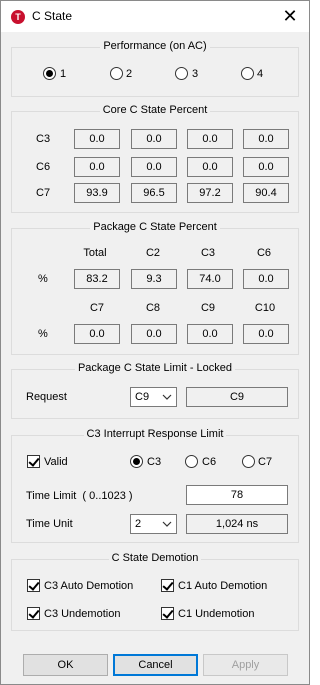 This screenshot has height=685, width=320. What do you see at coordinates (43, 193) in the screenshot?
I see `core-row-label: C7` at bounding box center [43, 193].